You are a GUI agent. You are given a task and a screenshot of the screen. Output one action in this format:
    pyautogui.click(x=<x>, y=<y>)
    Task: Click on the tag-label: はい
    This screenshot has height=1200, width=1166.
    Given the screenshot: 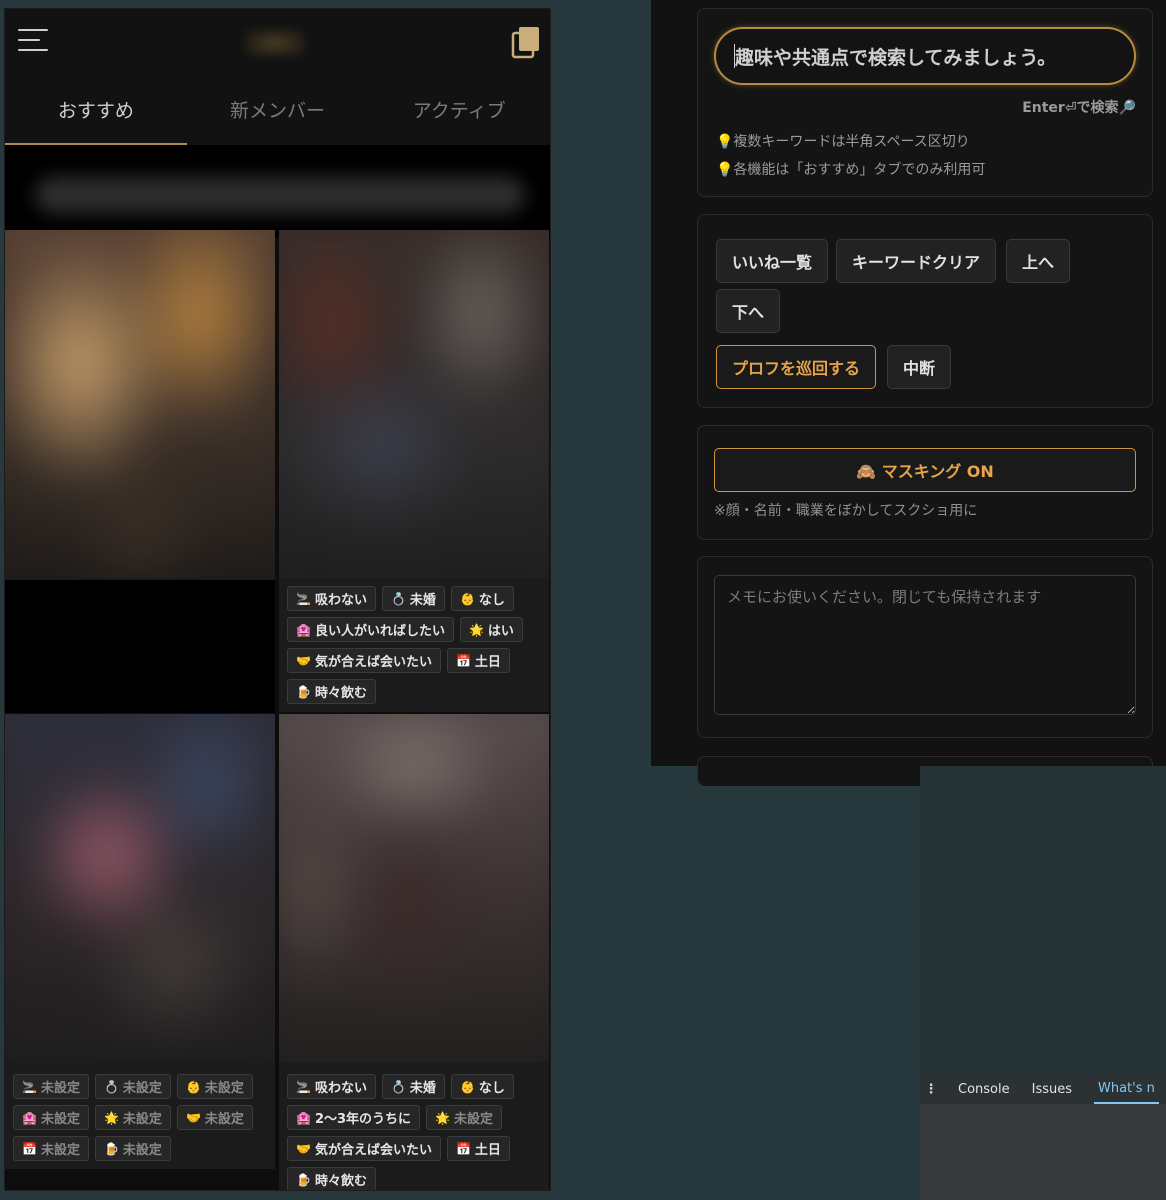 What is the action you would take?
    pyautogui.click(x=500, y=631)
    